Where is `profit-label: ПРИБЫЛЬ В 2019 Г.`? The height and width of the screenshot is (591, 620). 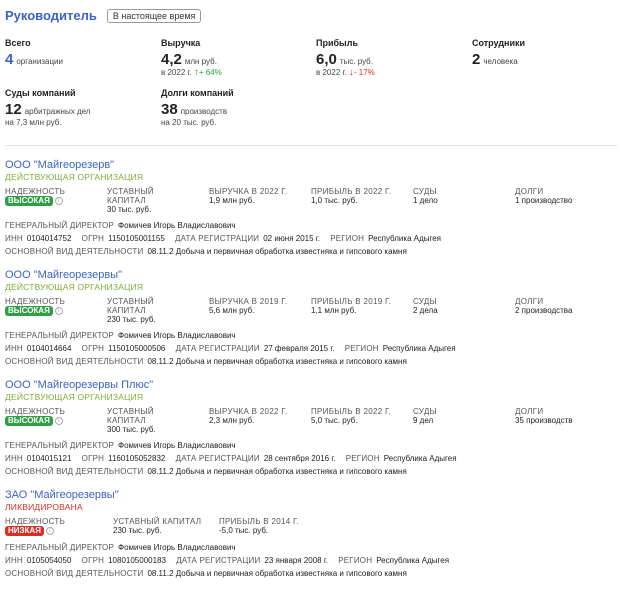
profit-label: ПРИБЫЛЬ В 2019 Г. is located at coordinates (351, 301).